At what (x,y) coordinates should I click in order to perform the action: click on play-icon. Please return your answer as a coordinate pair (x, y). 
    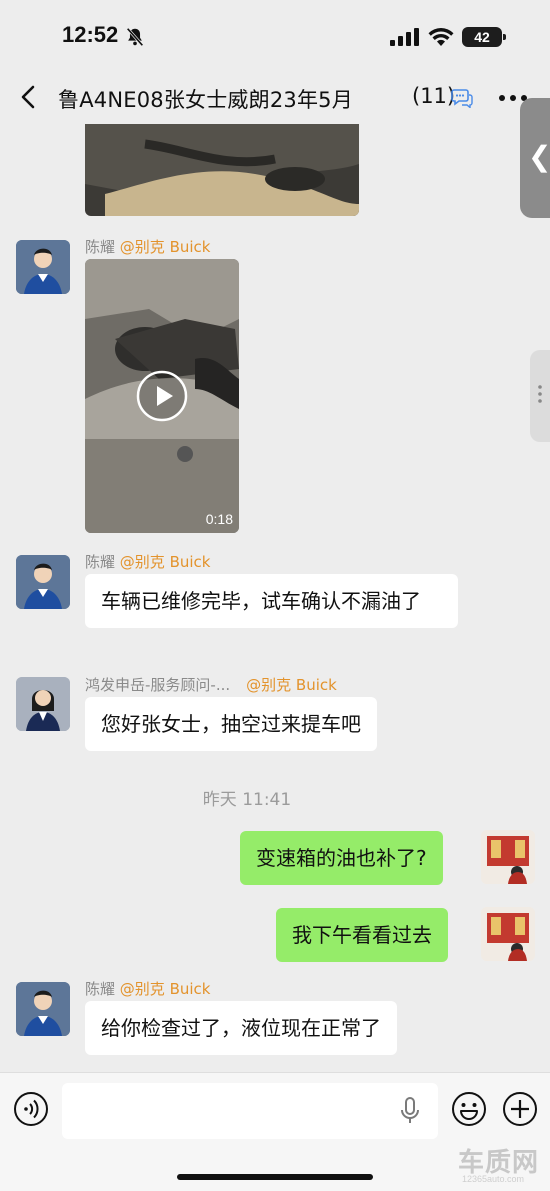
    Looking at the image, I should click on (162, 396).